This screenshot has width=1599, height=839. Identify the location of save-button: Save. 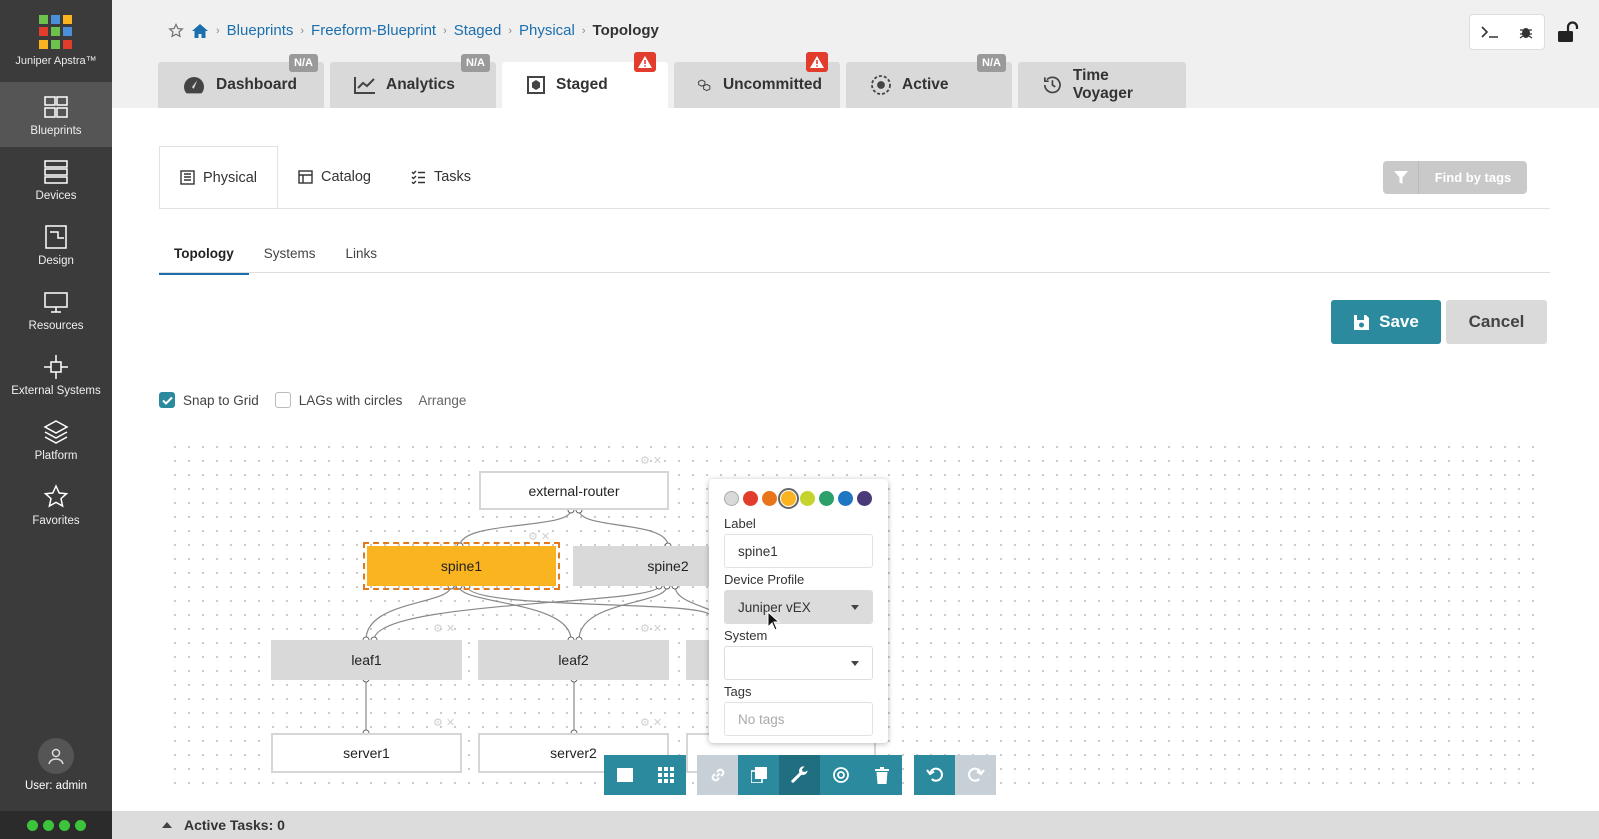
(1386, 322).